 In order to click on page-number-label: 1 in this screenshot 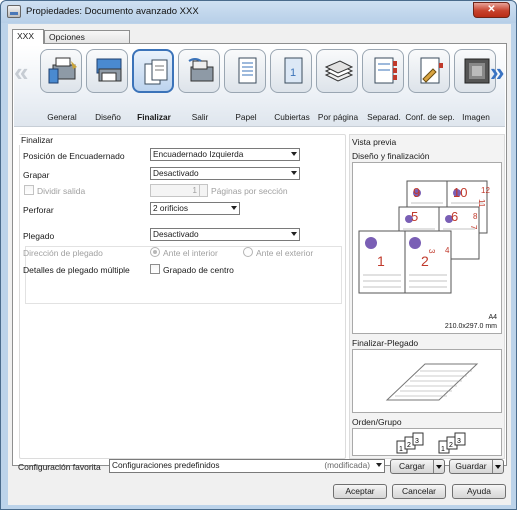, I will do `click(381, 261)`.